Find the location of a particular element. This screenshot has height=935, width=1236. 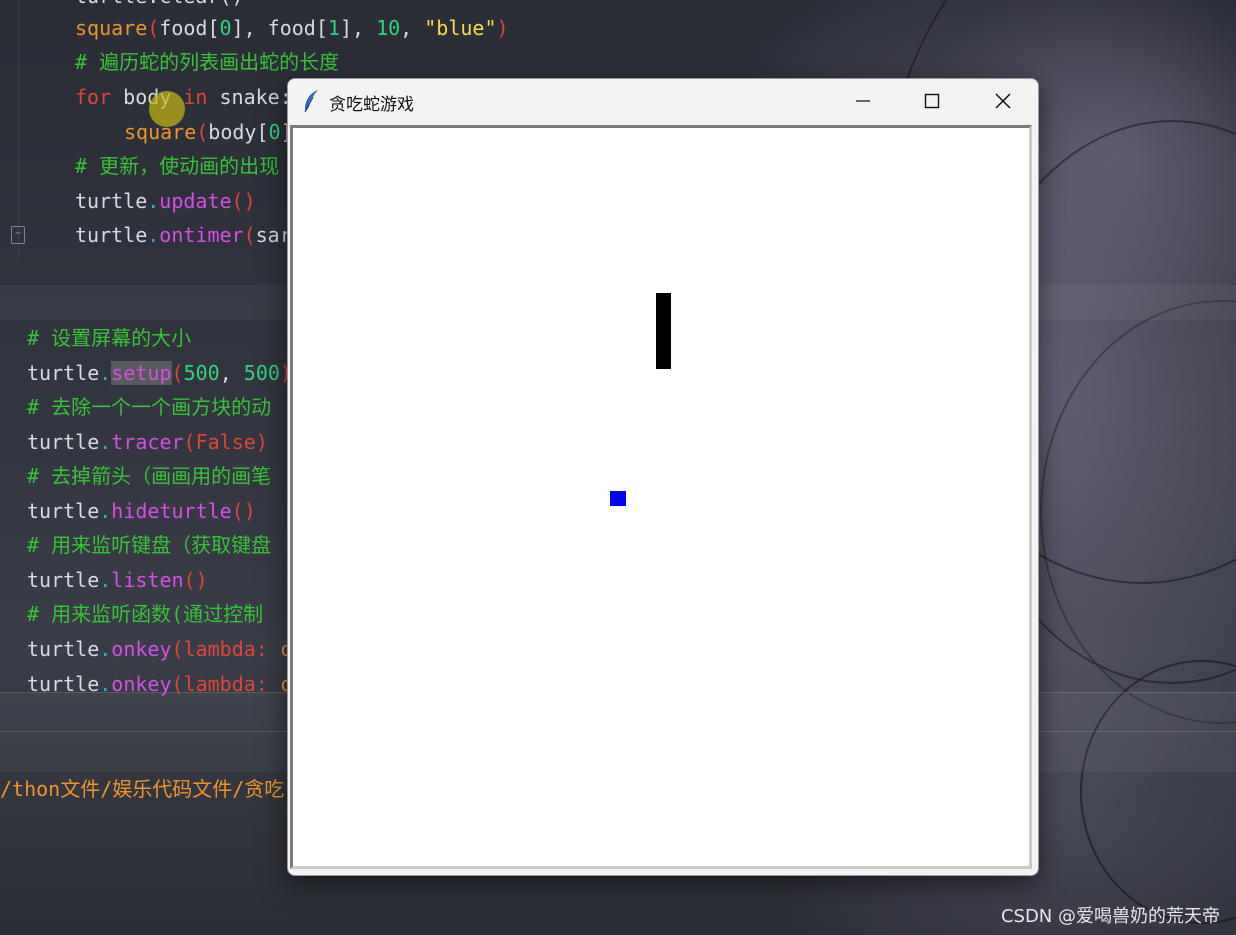

code-line: turtle.ontimer(sar is located at coordinates (183, 235).